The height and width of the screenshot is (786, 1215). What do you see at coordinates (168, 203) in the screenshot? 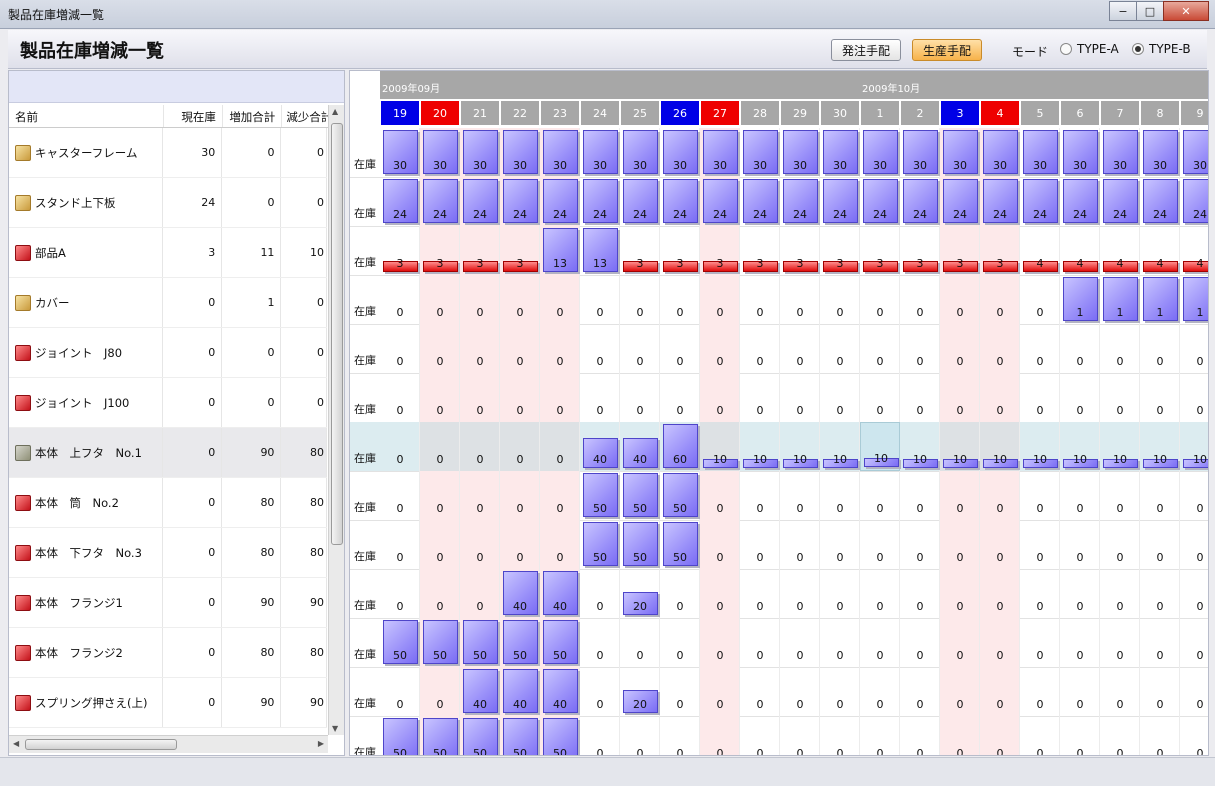
I see `product-row: スタンド上下板 24 0 0` at bounding box center [168, 203].